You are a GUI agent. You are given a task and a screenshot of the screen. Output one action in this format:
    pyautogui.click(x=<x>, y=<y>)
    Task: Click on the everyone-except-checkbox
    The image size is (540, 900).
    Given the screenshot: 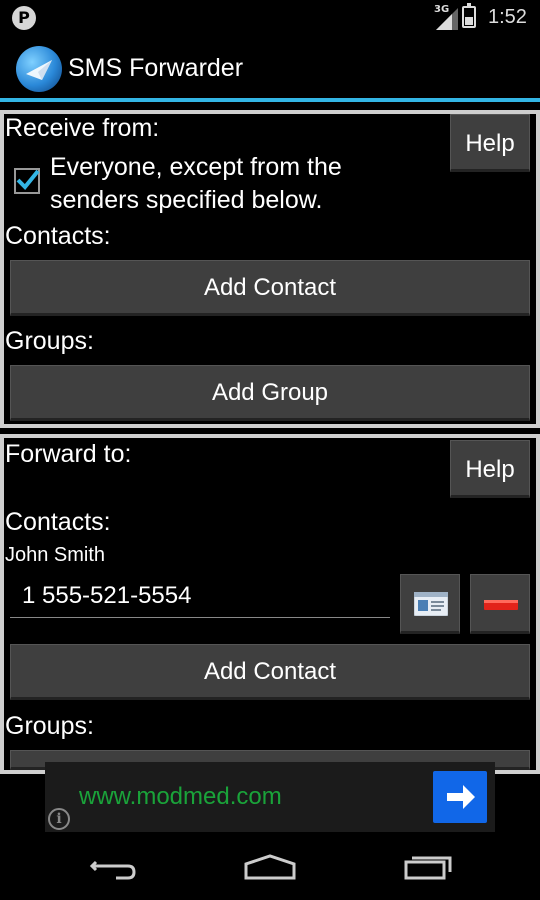 What is the action you would take?
    pyautogui.click(x=27, y=181)
    